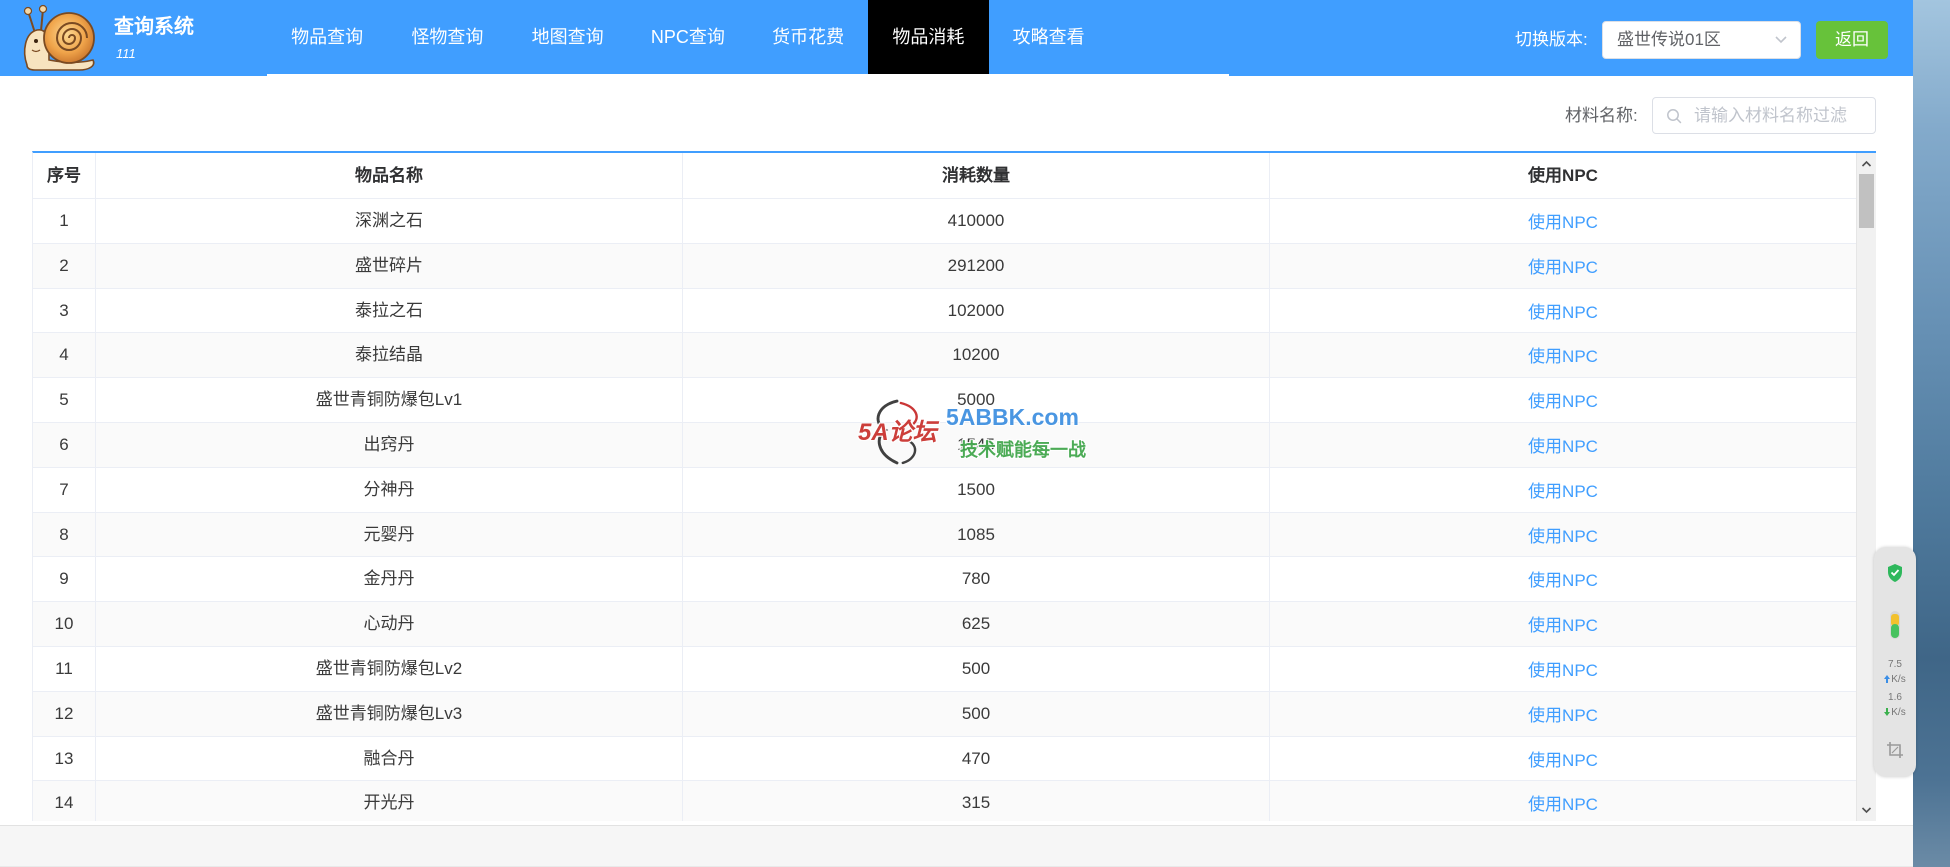  Describe the element at coordinates (389, 758) in the screenshot. I see `cell-item-name: 融合丹` at that location.